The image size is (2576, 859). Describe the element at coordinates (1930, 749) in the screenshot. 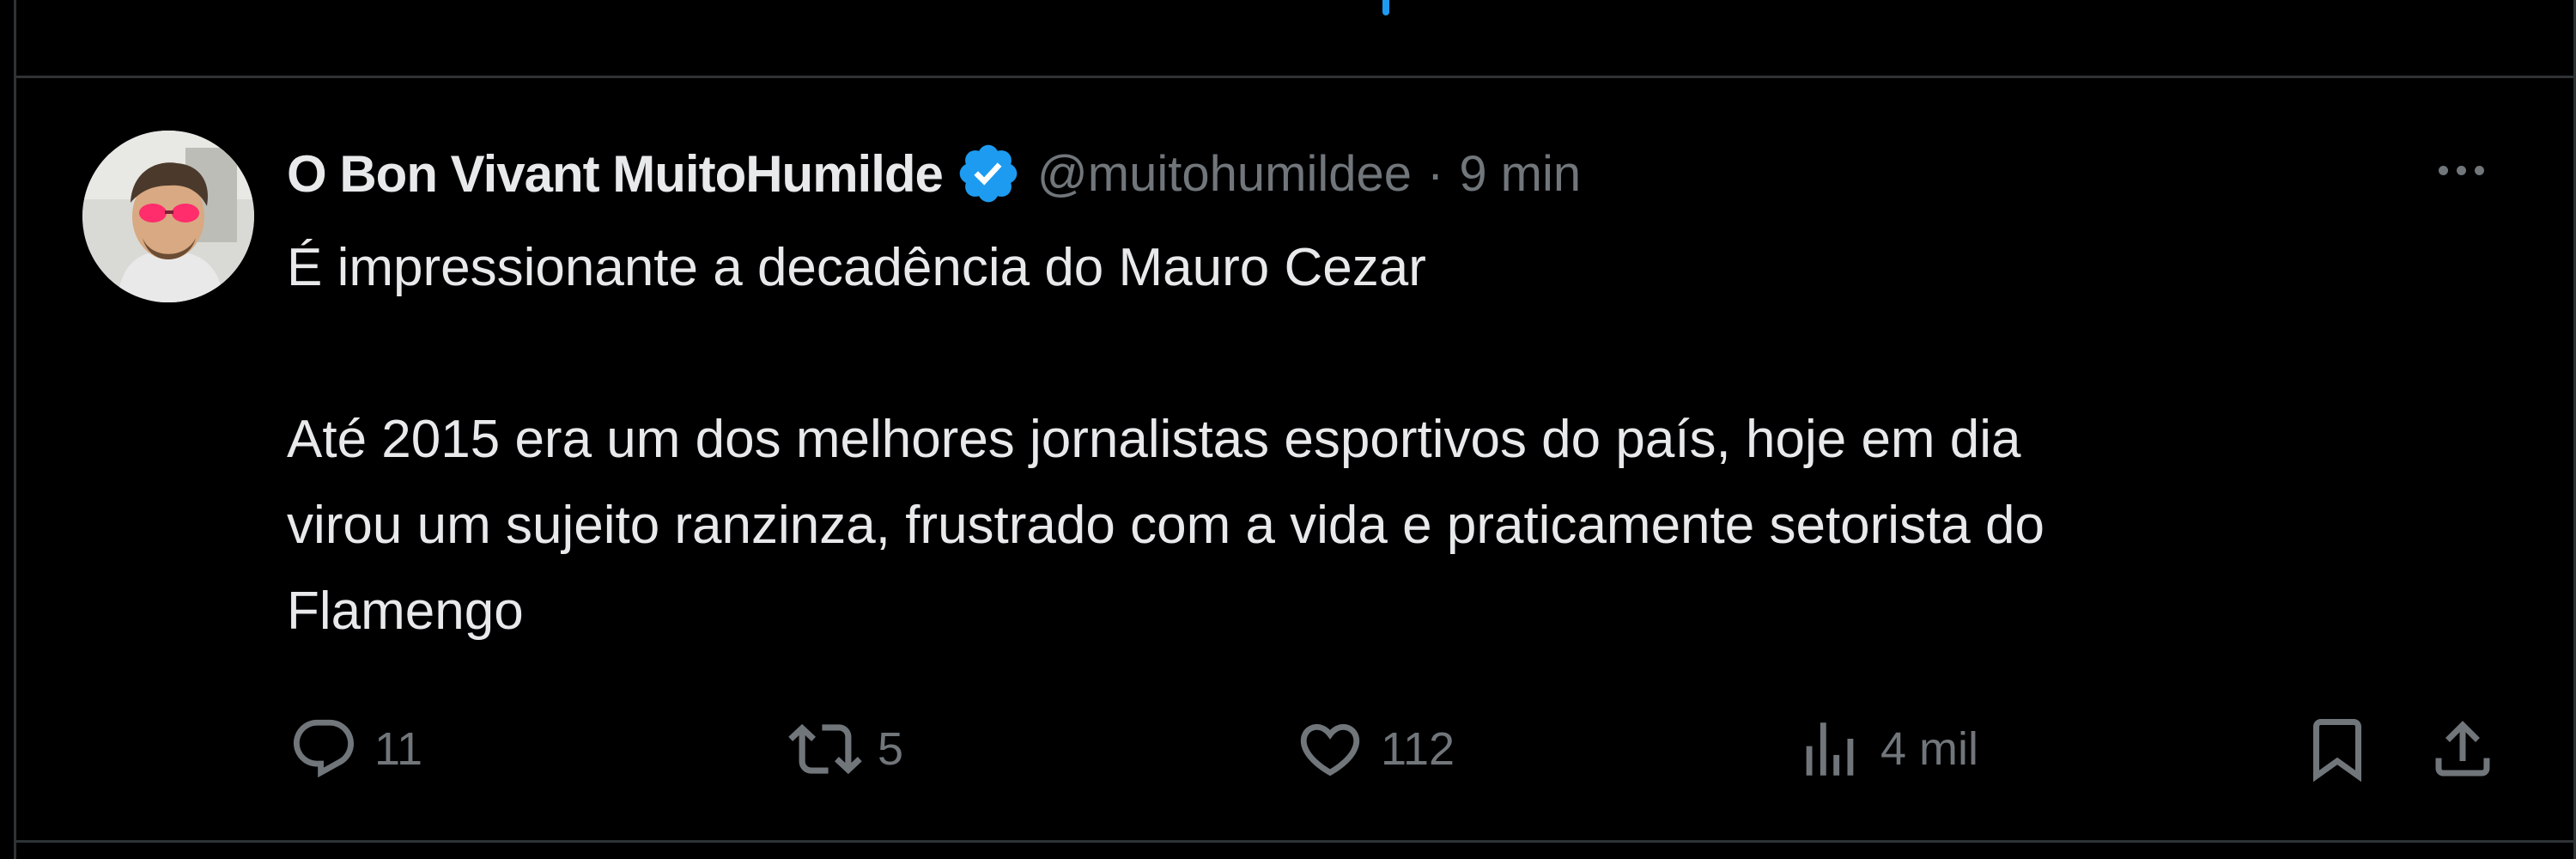

I see `views-count: 4 mil` at that location.